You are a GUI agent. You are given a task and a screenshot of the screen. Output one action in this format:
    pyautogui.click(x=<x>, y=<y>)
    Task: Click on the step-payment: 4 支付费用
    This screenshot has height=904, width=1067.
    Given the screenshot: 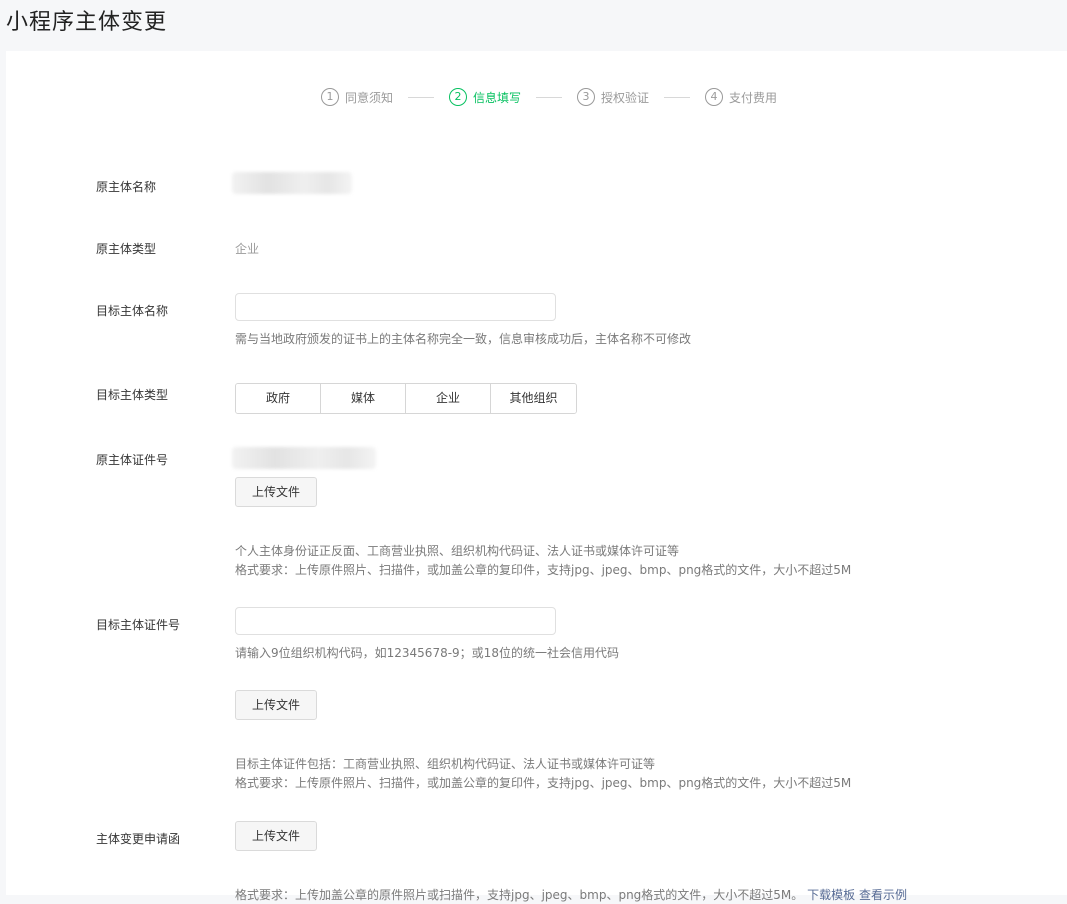 What is the action you would take?
    pyautogui.click(x=741, y=97)
    